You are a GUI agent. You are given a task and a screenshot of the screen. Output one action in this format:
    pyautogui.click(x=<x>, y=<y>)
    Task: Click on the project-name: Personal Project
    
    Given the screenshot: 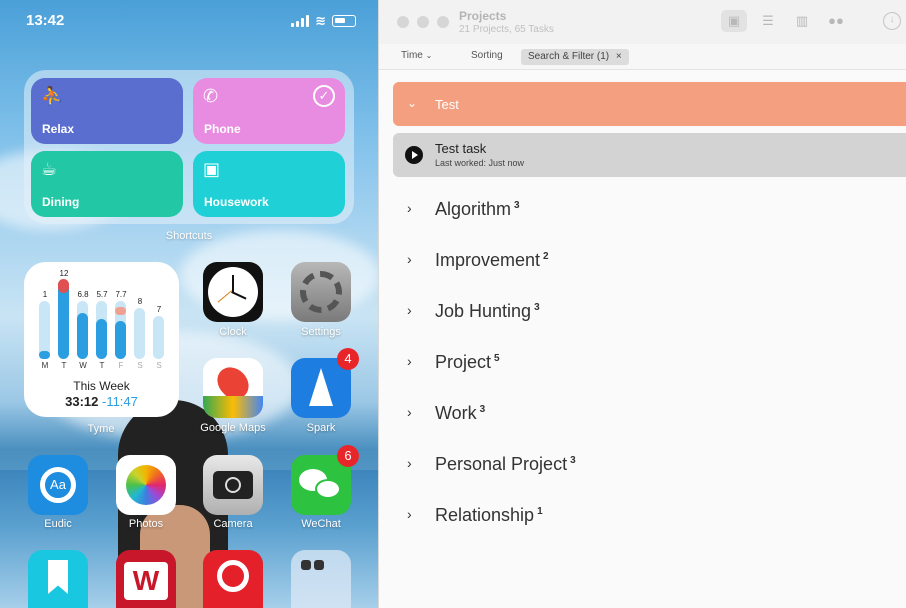 What is the action you would take?
    pyautogui.click(x=501, y=464)
    